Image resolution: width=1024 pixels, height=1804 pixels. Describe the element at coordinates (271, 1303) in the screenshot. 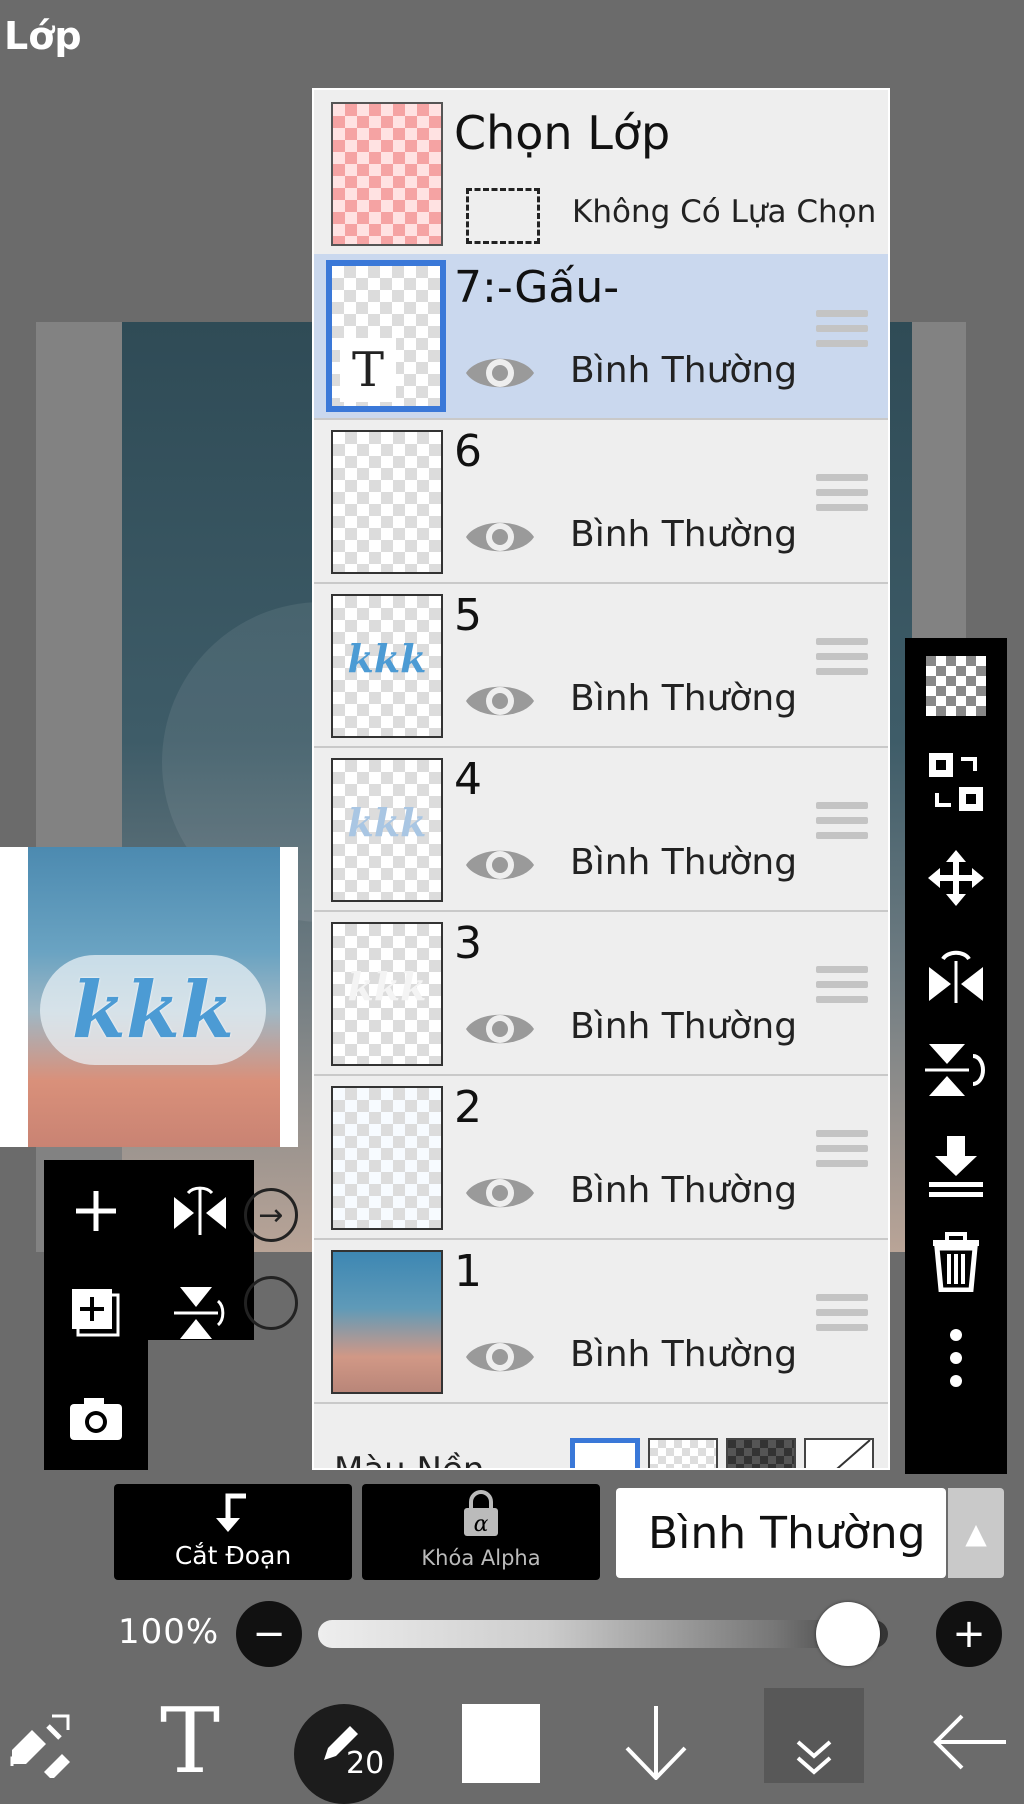

I see `circle-ghost-icon` at that location.